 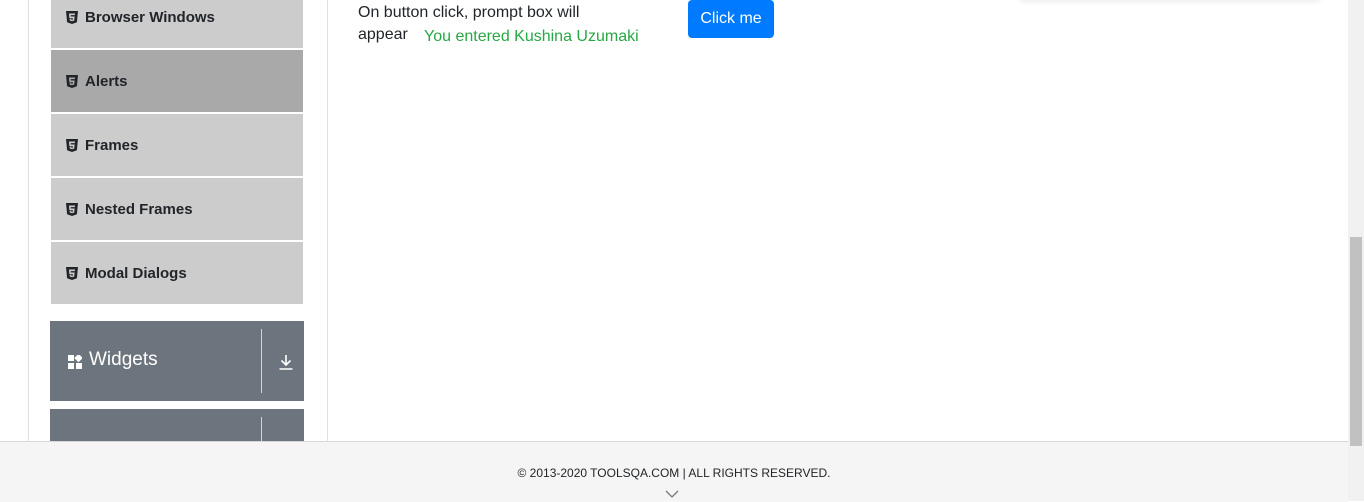 What do you see at coordinates (286, 362) in the screenshot?
I see `download-arrow-icon` at bounding box center [286, 362].